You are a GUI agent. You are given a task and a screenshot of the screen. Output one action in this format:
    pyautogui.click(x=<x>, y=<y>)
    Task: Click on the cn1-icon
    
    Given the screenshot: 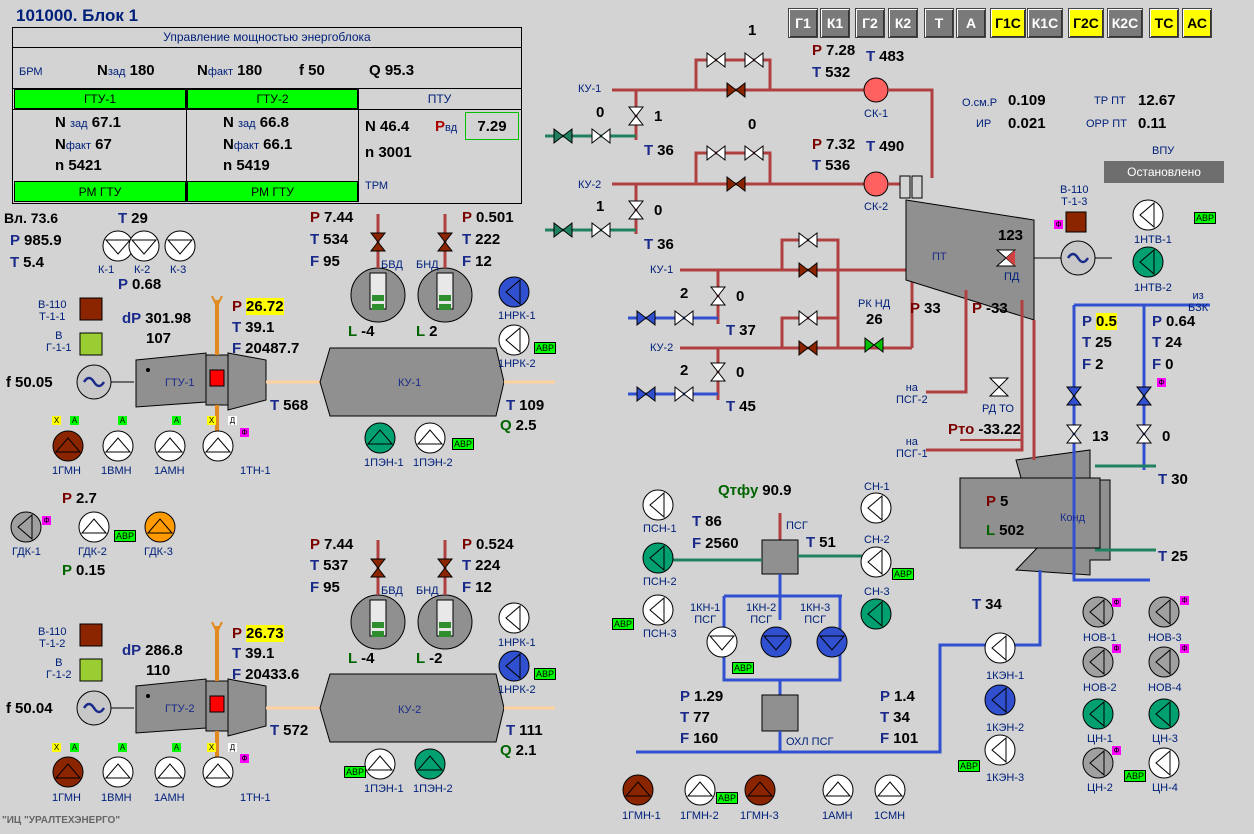 What is the action you would take?
    pyautogui.click(x=1098, y=714)
    